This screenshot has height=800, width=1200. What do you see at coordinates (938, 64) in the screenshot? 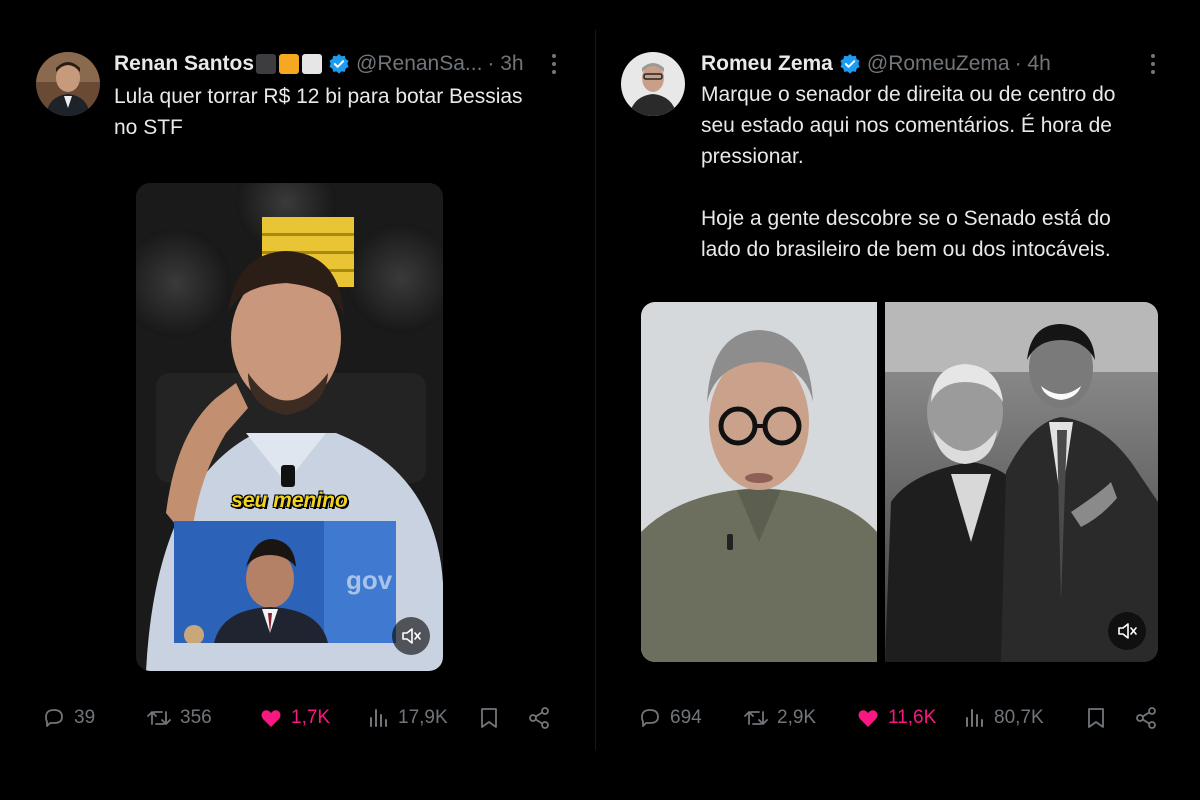
I see `author-handle: @RomeuZema` at bounding box center [938, 64].